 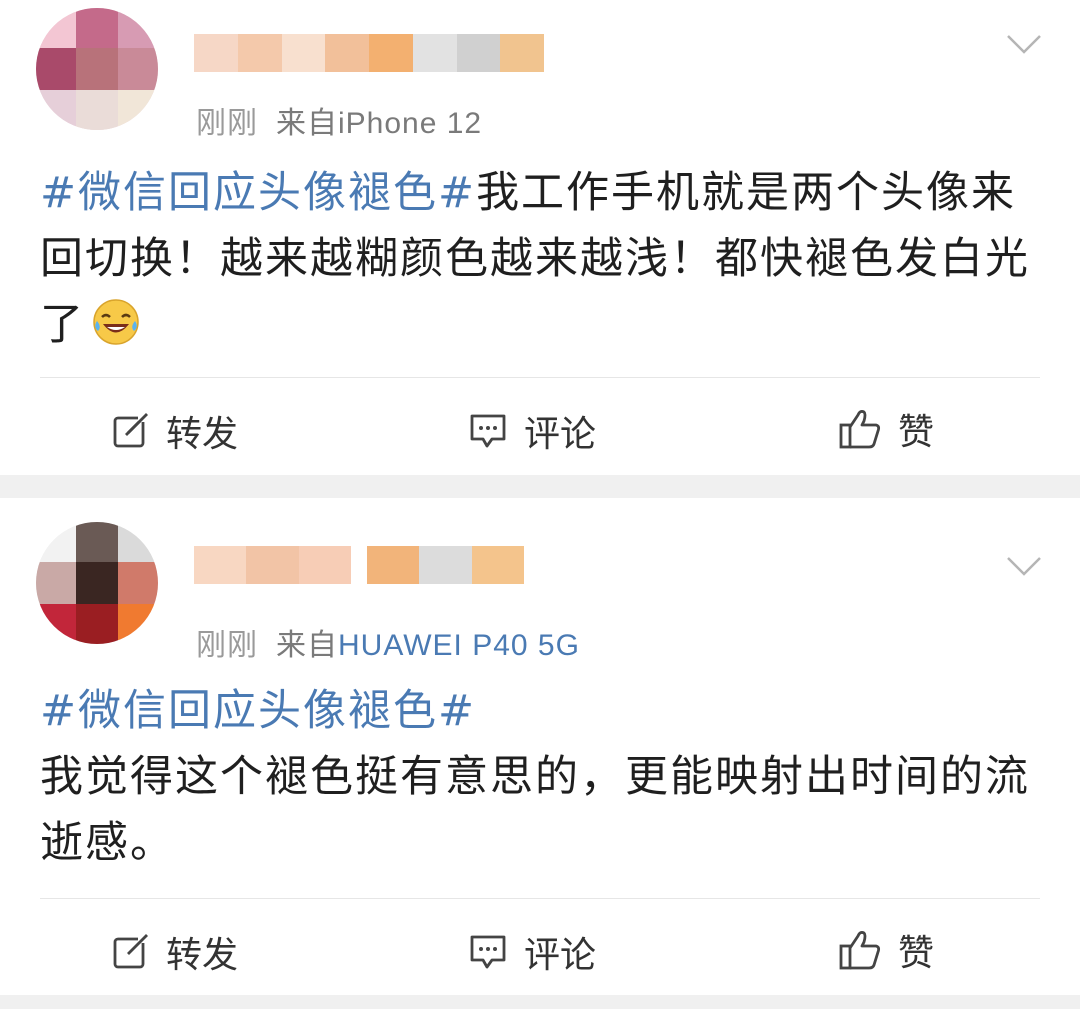 What do you see at coordinates (379, 123) in the screenshot?
I see `post-source: 来自iPhone 12` at bounding box center [379, 123].